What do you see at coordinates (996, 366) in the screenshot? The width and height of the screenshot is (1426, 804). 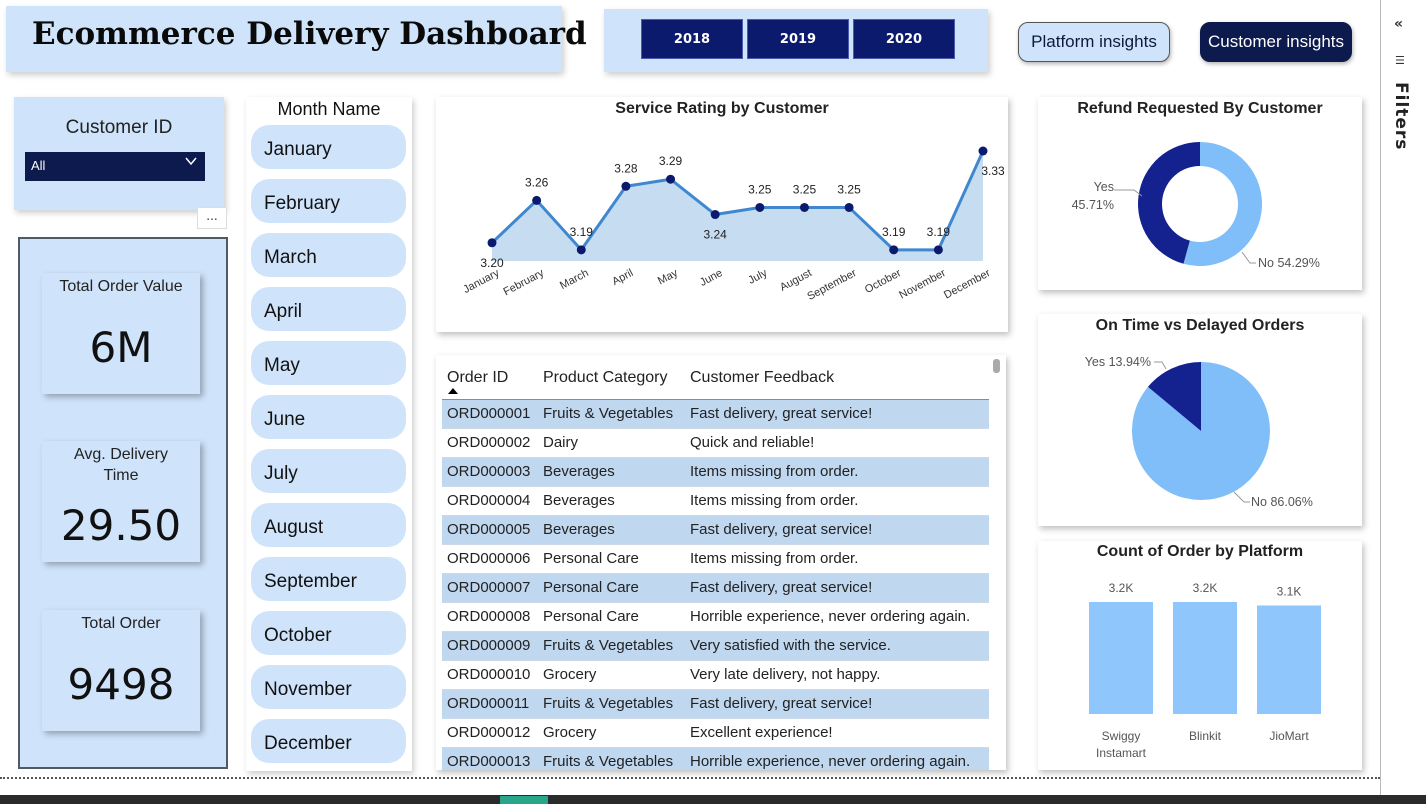 I see `table-scrollbar` at bounding box center [996, 366].